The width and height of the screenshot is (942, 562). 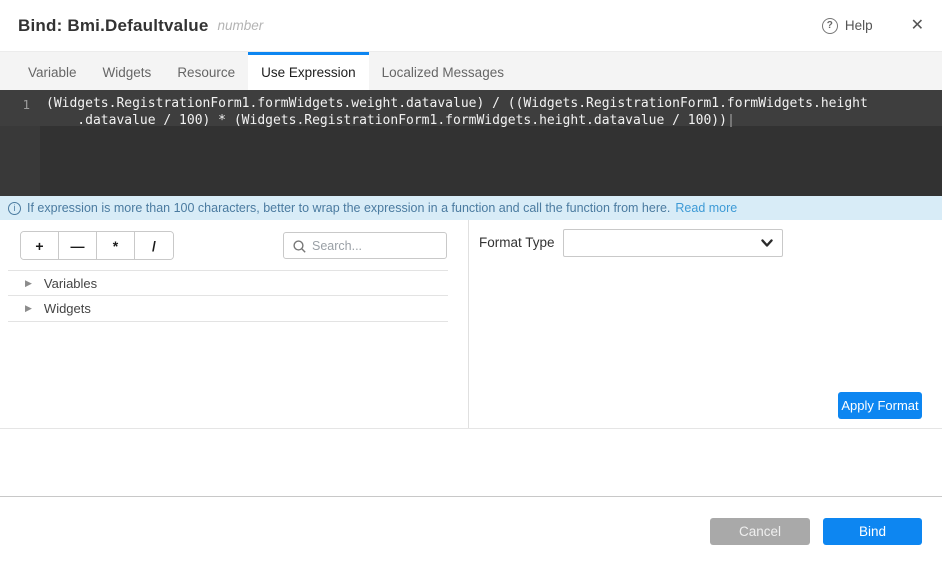 I want to click on search-box, so click(x=365, y=245).